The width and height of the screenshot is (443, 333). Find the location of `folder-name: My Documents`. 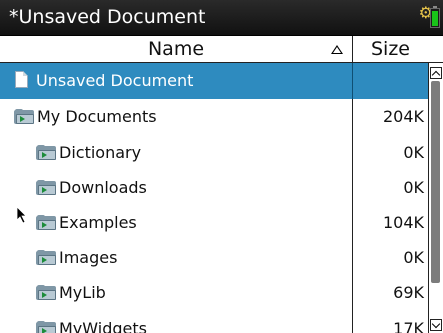

folder-name: My Documents is located at coordinates (97, 116).